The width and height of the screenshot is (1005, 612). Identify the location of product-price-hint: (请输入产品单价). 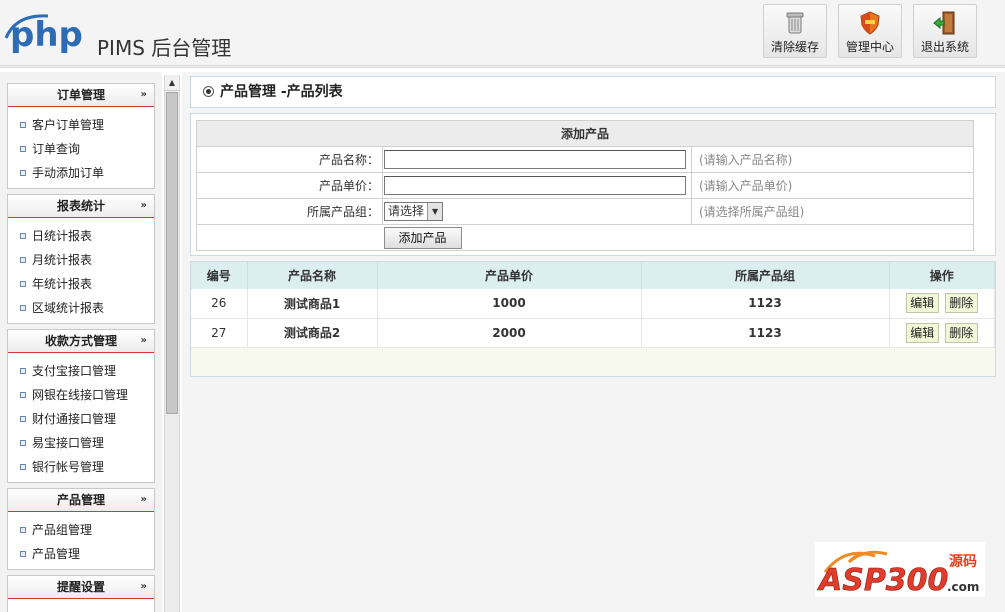
(832, 185).